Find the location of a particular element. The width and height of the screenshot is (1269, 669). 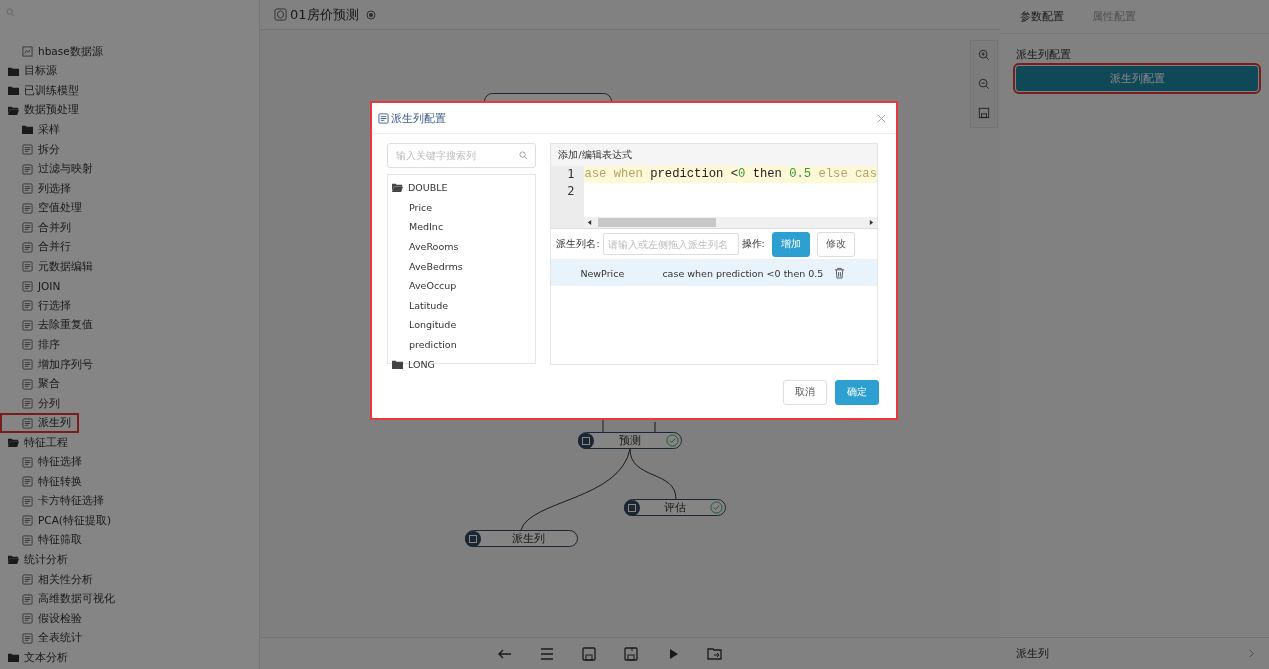

tree-folder: 数据预处理 is located at coordinates (43, 110).